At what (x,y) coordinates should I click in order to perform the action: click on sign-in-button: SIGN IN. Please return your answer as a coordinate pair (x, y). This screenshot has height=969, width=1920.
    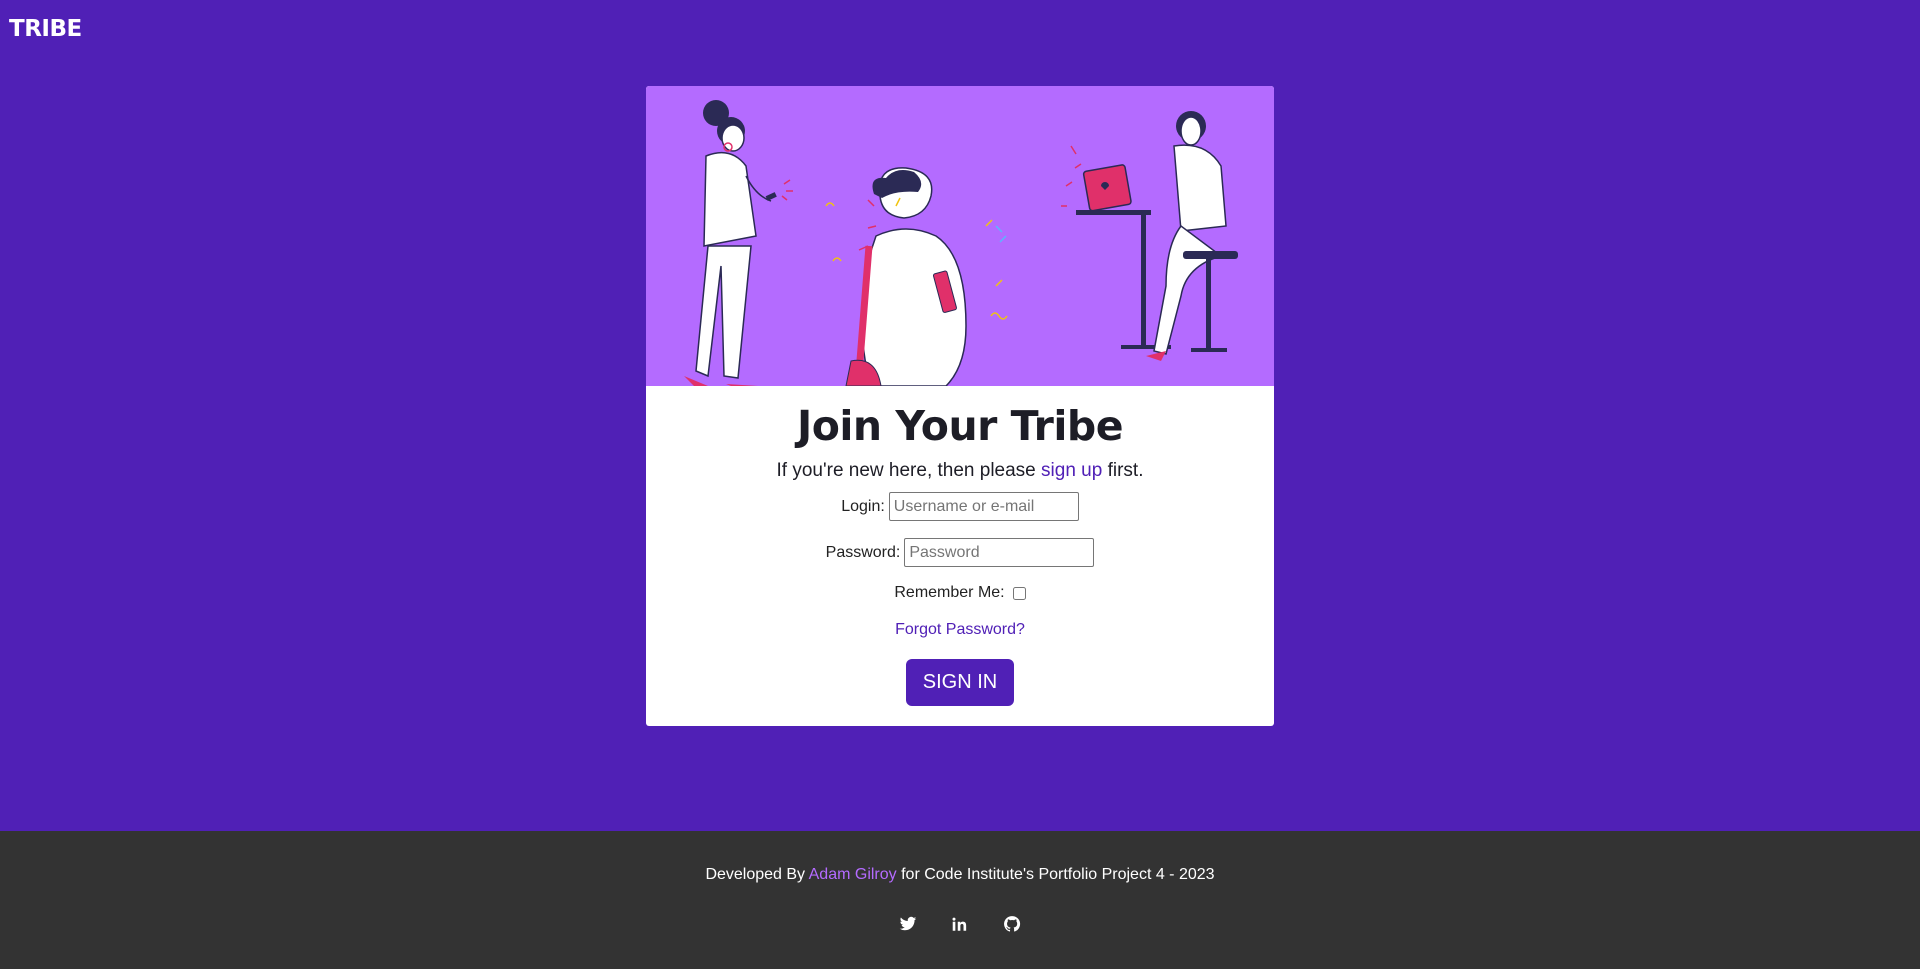
    Looking at the image, I should click on (960, 682).